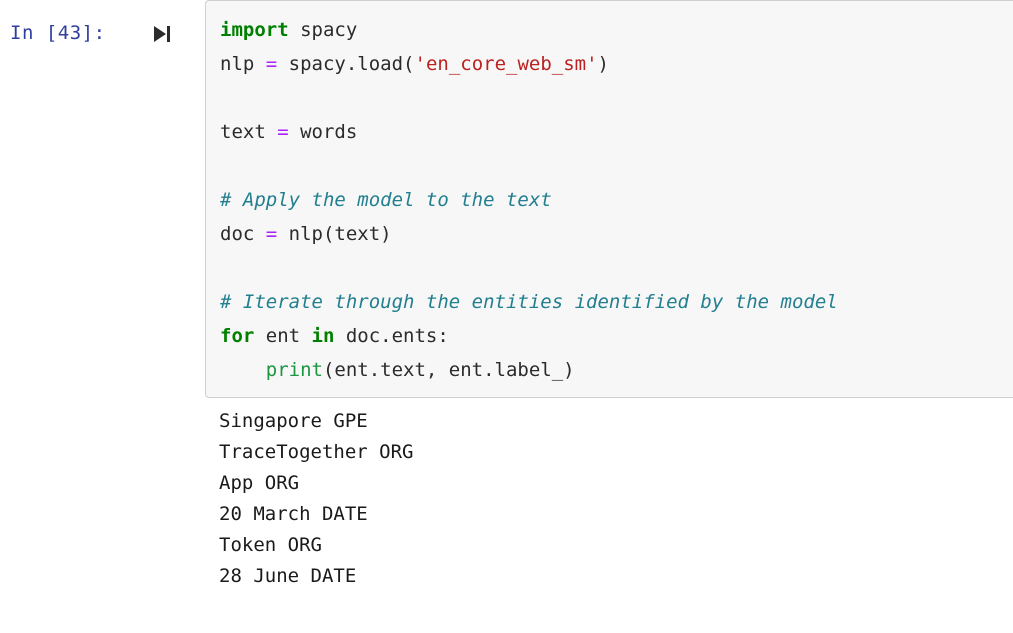  I want to click on code-token-plain: spacy, so click(323, 30).